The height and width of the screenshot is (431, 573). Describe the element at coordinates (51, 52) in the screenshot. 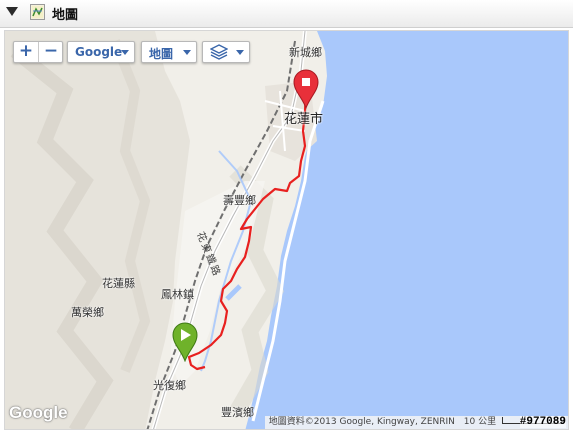

I see `zoom-out-button: −` at that location.